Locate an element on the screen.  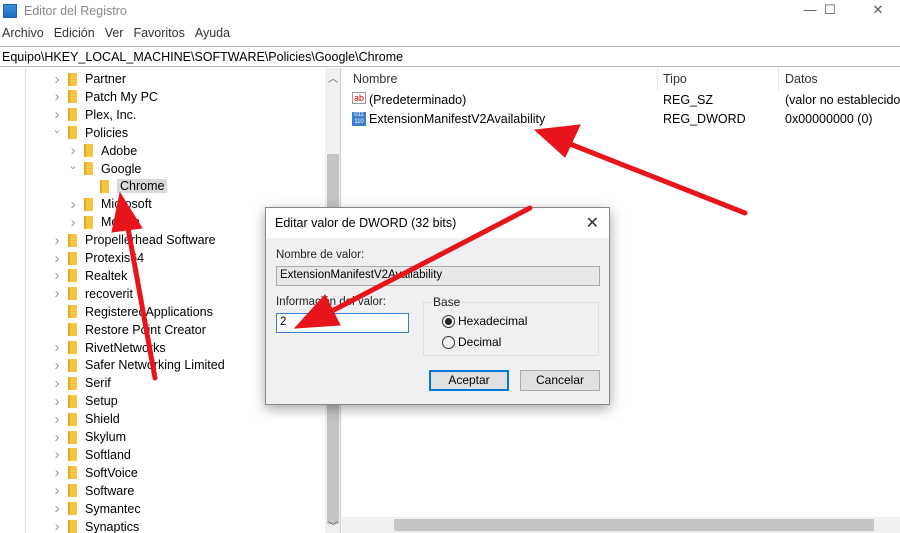
string-value-icon: ab is located at coordinates (359, 98).